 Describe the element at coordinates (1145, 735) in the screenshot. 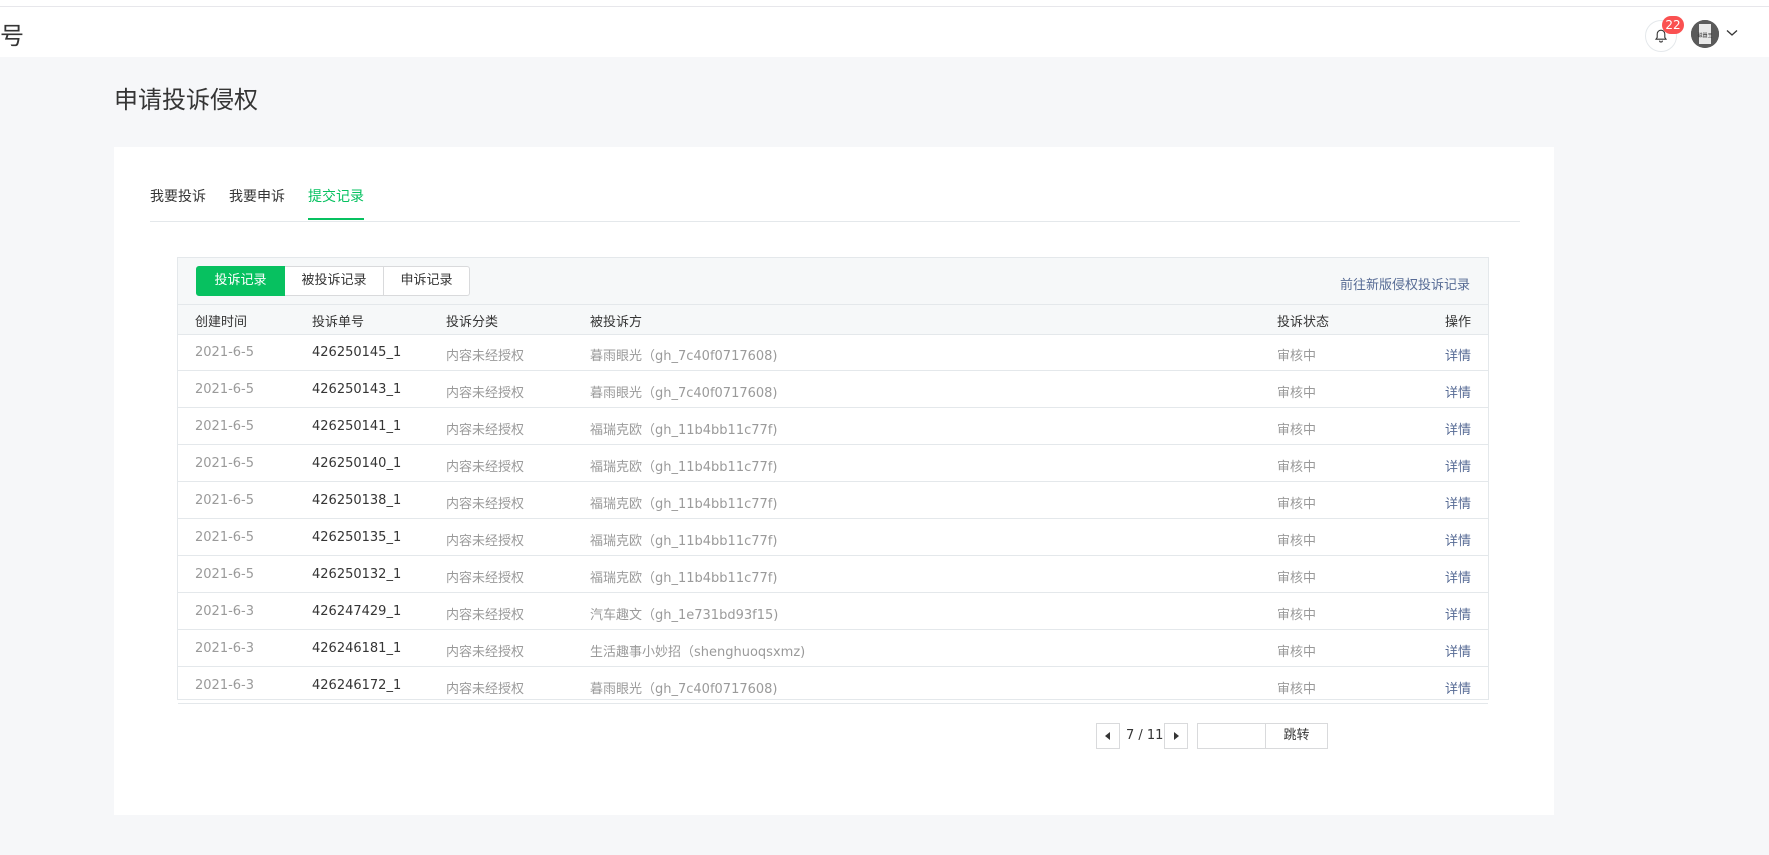

I see `page-indicator: 7 / 11` at that location.